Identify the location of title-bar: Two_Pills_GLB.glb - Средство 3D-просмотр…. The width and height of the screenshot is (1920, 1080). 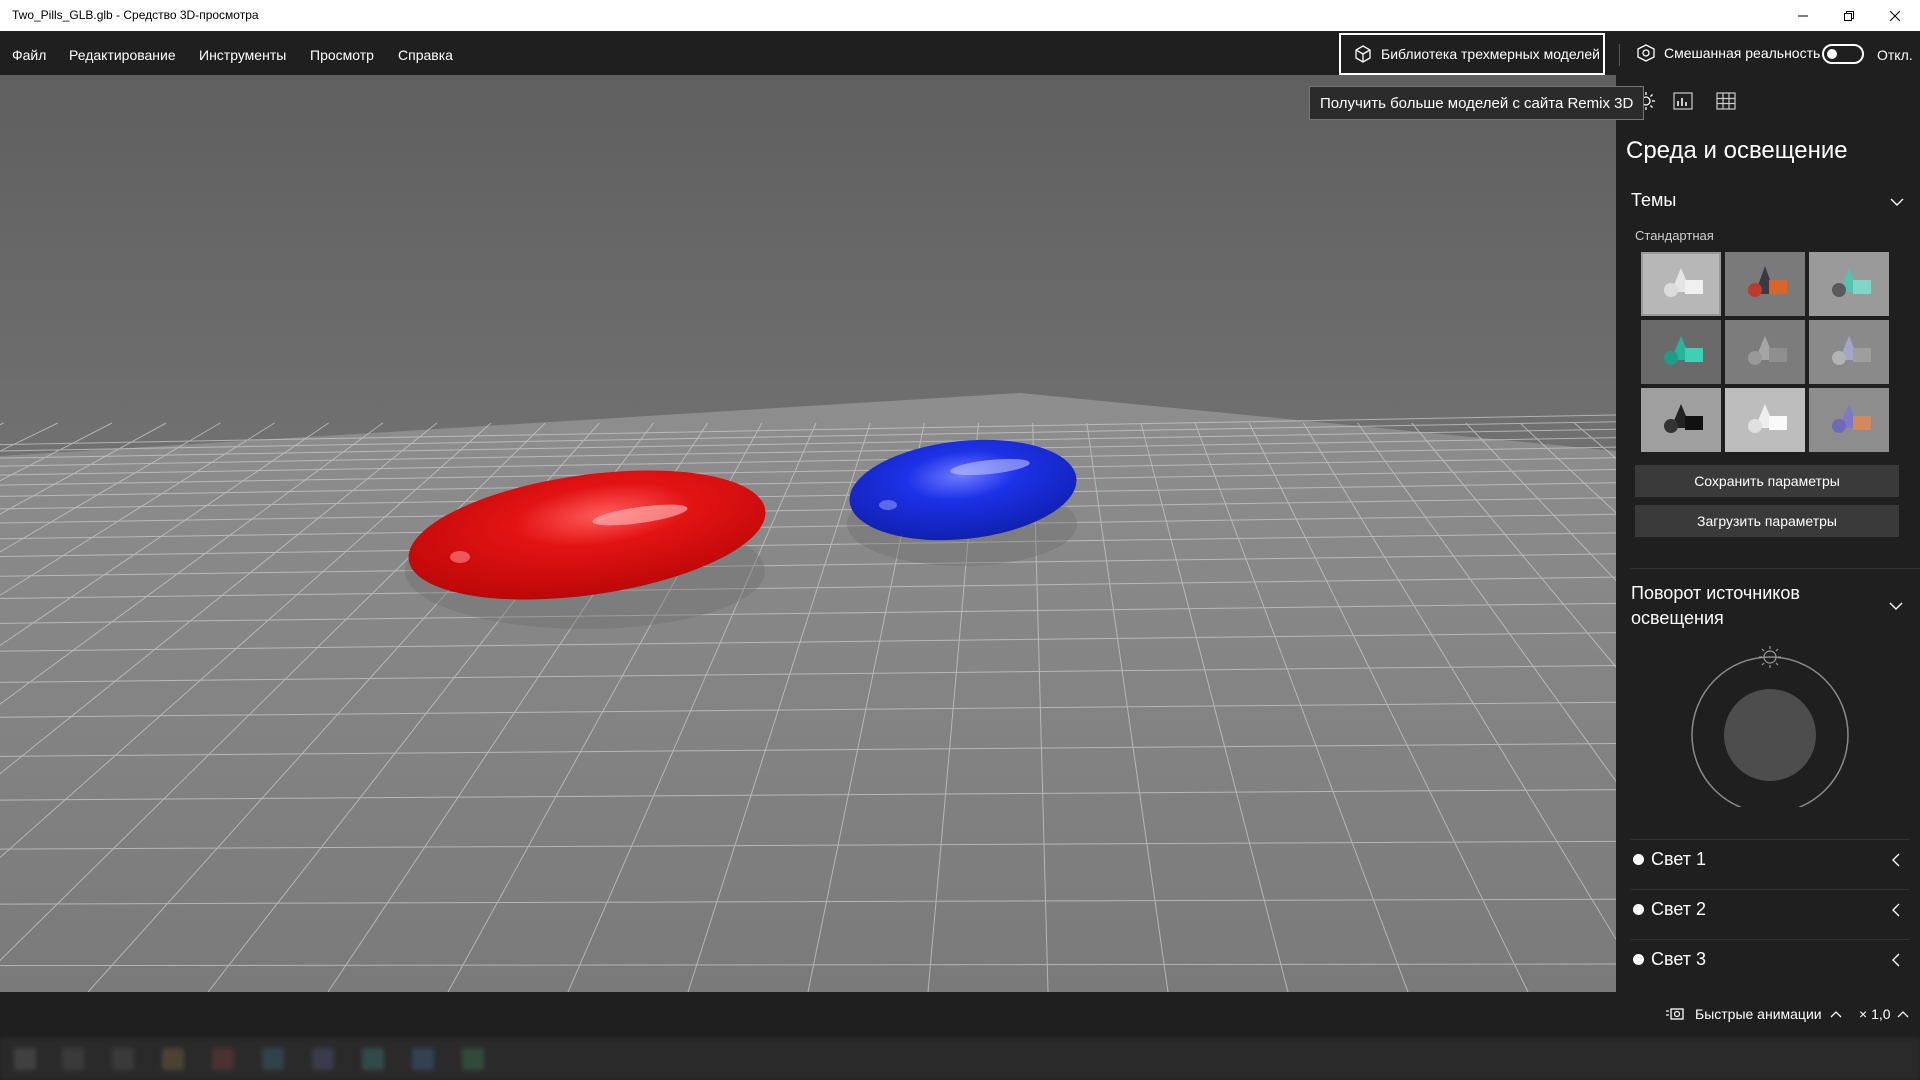
(960, 15).